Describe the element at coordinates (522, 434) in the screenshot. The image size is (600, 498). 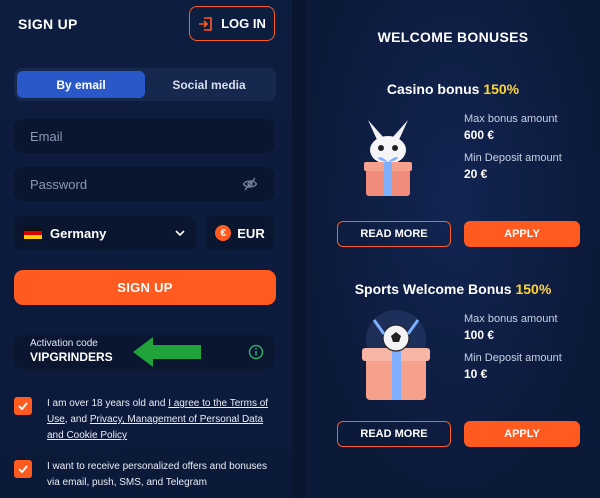
I see `sports-apply-button: APPLY` at that location.